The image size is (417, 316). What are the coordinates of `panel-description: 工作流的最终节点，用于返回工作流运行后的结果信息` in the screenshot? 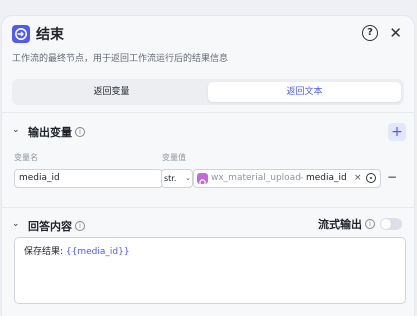 It's located at (120, 59).